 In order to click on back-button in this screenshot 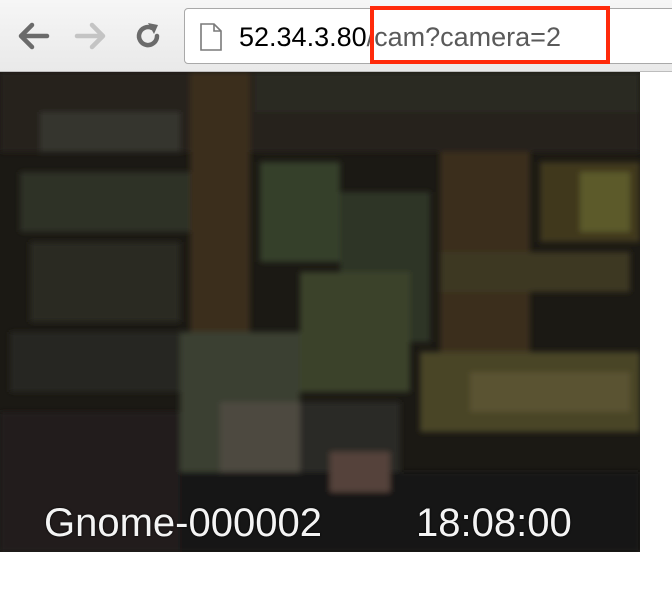, I will do `click(34, 36)`.